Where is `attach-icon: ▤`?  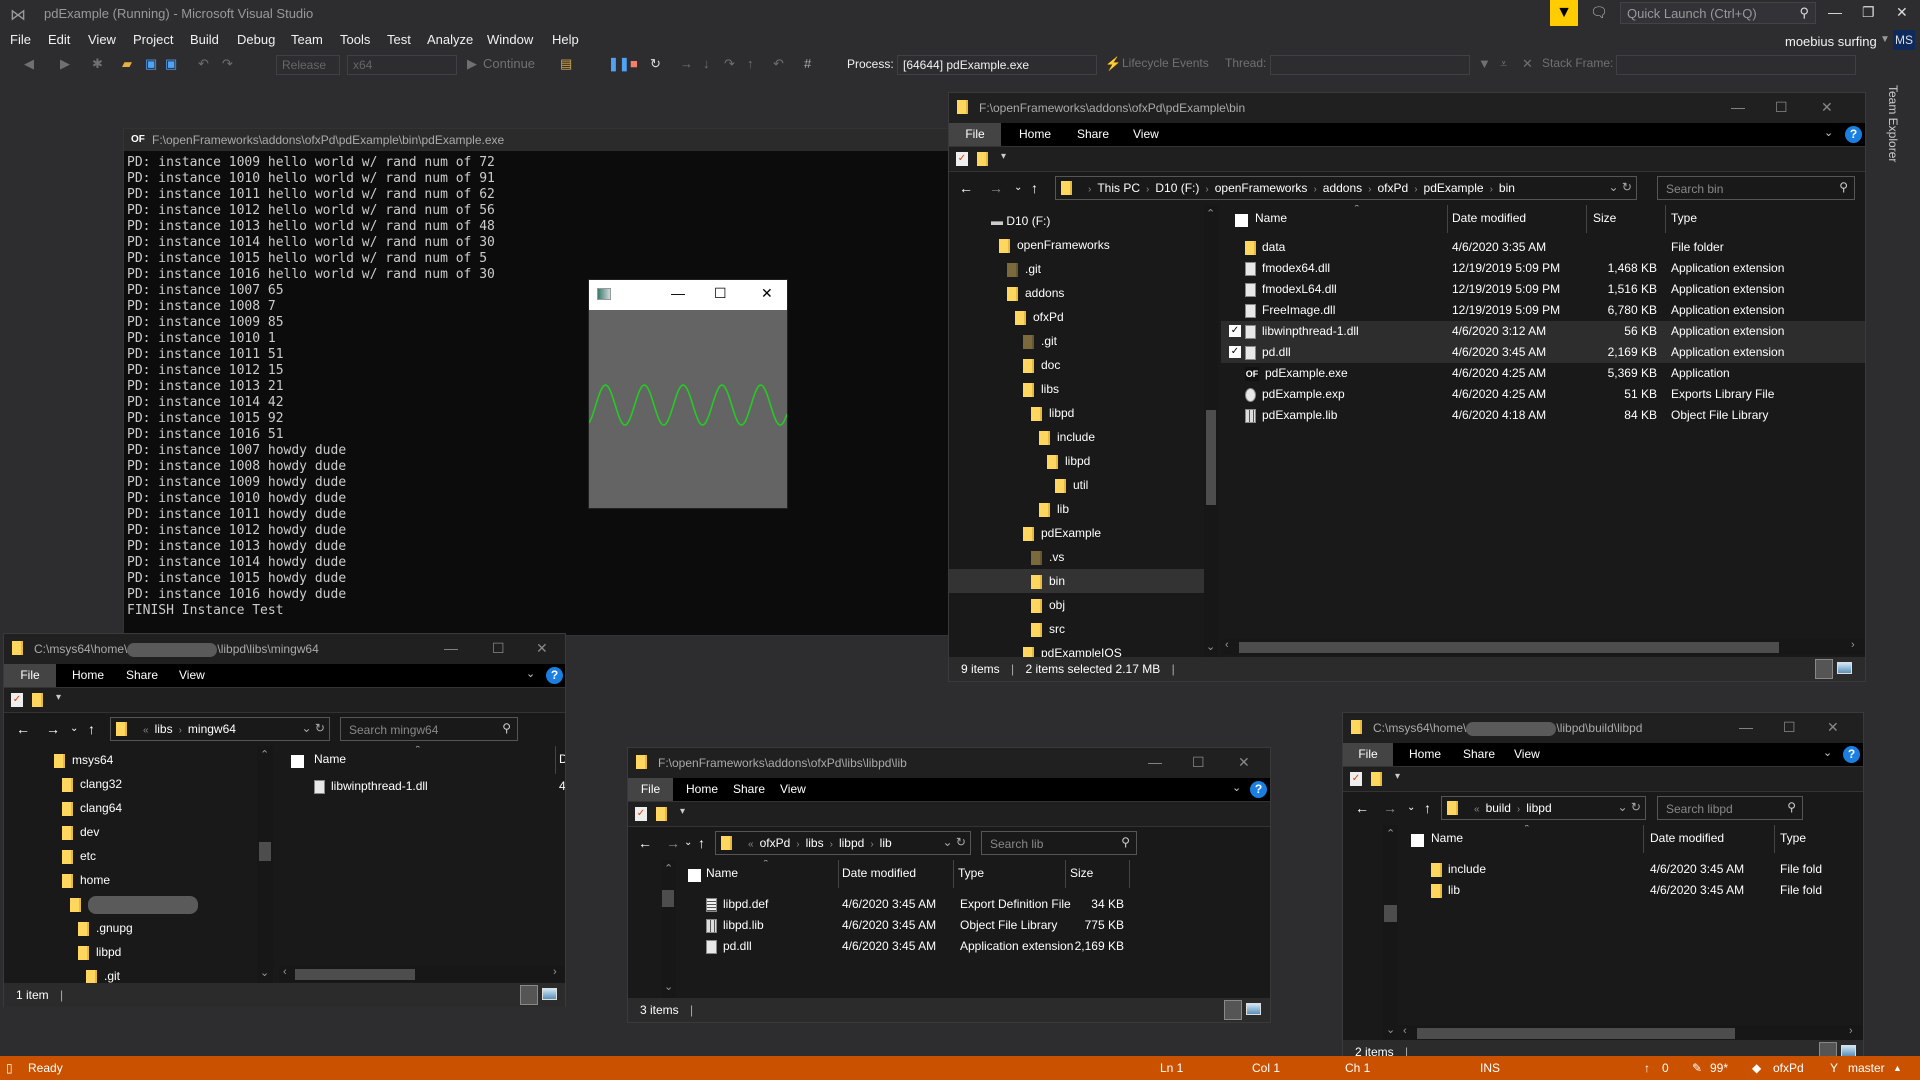
attach-icon: ▤ is located at coordinates (566, 64).